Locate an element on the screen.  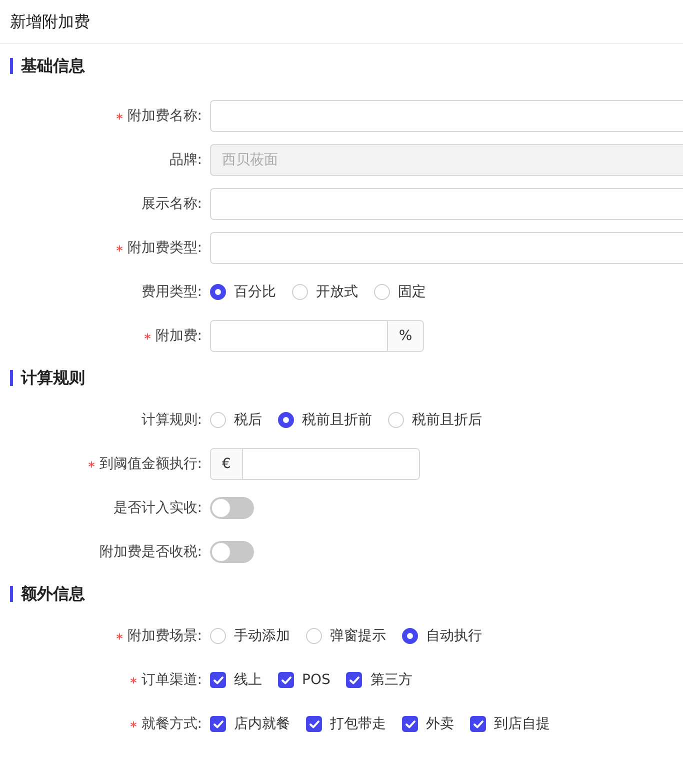
field-label: 是否计入实收: is located at coordinates (157, 508).